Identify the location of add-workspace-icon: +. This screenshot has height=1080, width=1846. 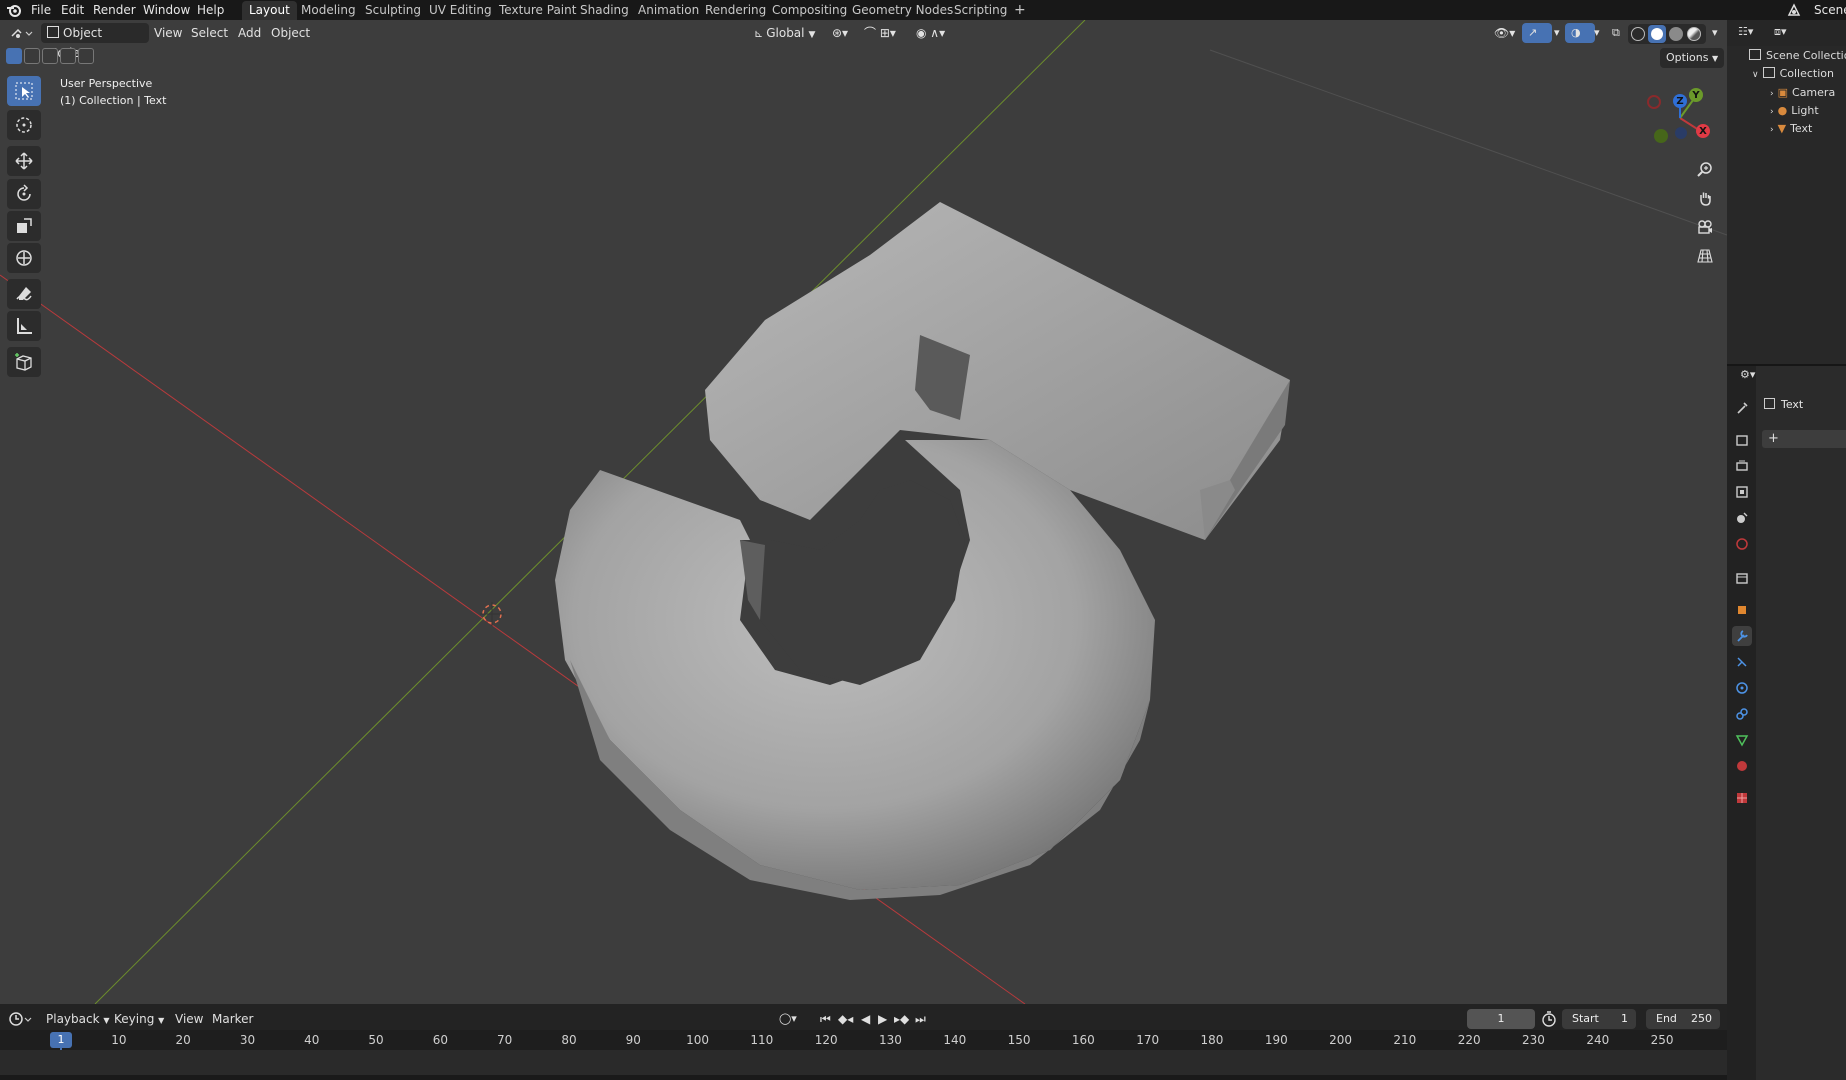
(1020, 10).